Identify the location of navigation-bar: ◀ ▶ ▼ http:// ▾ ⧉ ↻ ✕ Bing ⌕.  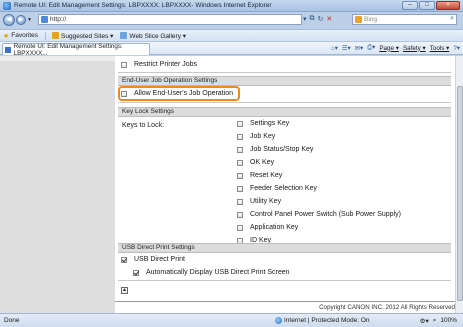
(231, 20).